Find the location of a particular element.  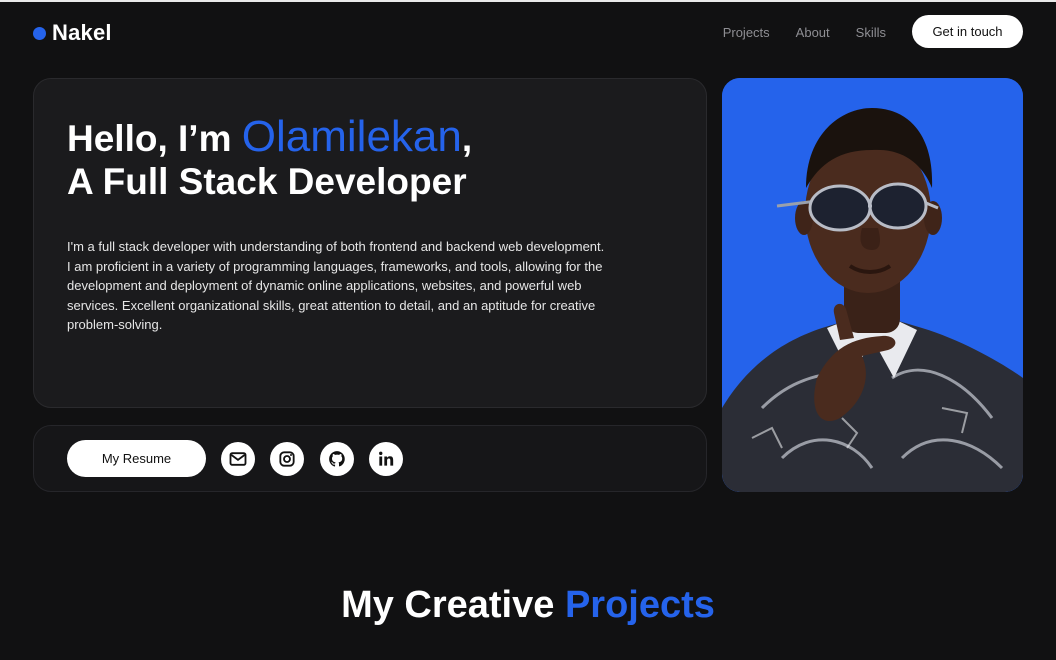

linkedin-icon is located at coordinates (386, 459).